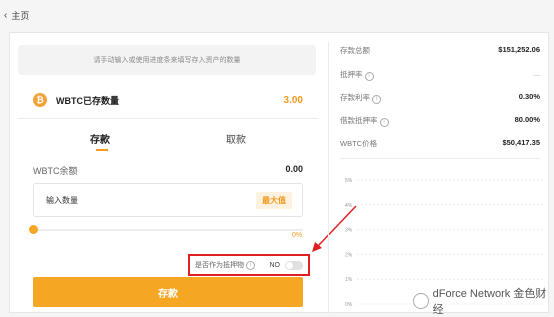 The height and width of the screenshot is (317, 554). Describe the element at coordinates (6, 15) in the screenshot. I see `chevron-left-icon: ‹` at that location.